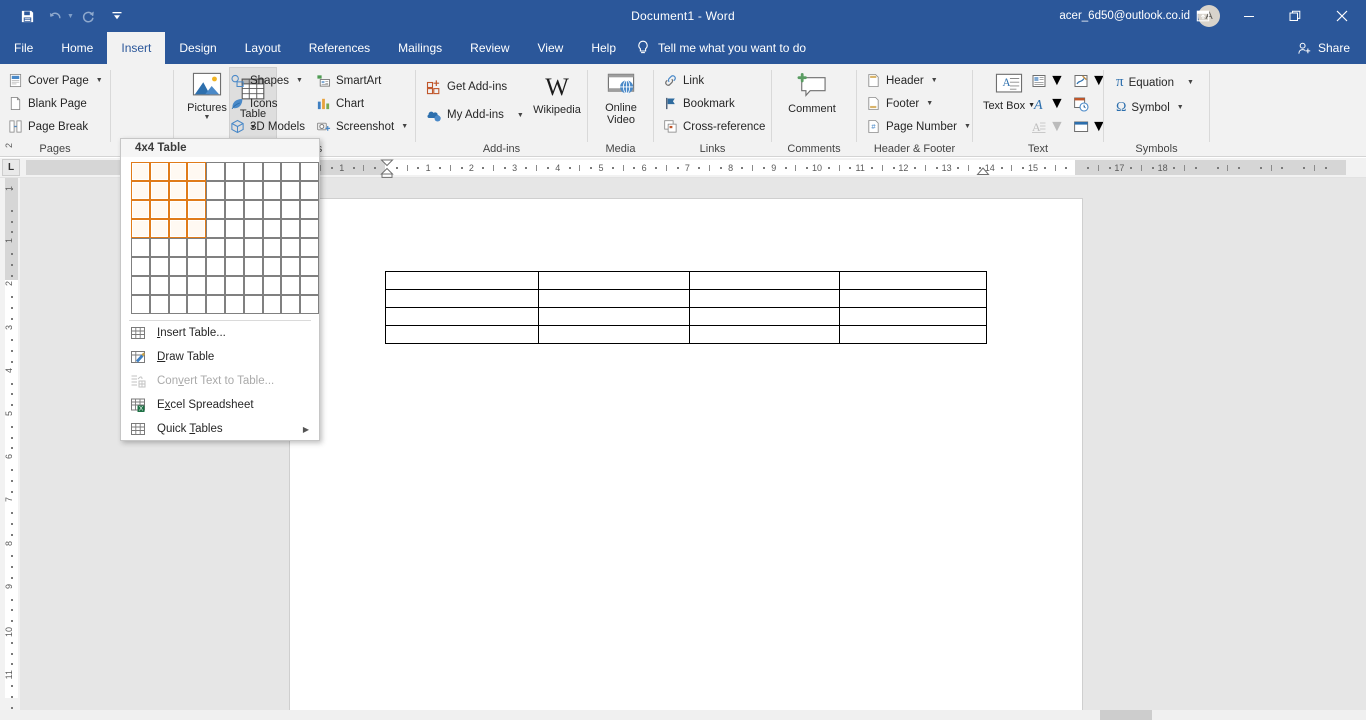 This screenshot has width=1366, height=720. What do you see at coordinates (11, 167) in the screenshot?
I see `tab-stop-selector: L` at bounding box center [11, 167].